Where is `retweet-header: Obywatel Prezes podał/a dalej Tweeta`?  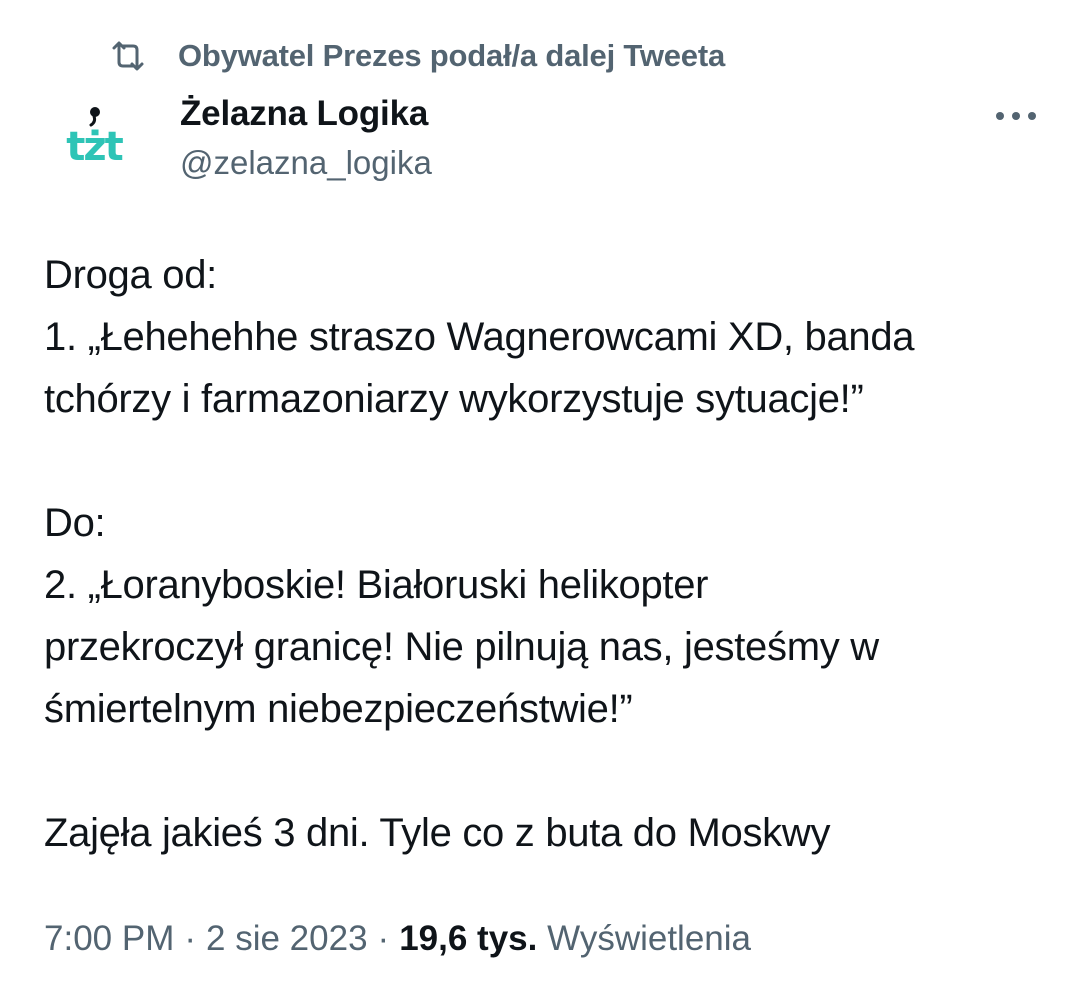
retweet-header: Obywatel Prezes podał/a dalej Tweeta is located at coordinates (416, 56).